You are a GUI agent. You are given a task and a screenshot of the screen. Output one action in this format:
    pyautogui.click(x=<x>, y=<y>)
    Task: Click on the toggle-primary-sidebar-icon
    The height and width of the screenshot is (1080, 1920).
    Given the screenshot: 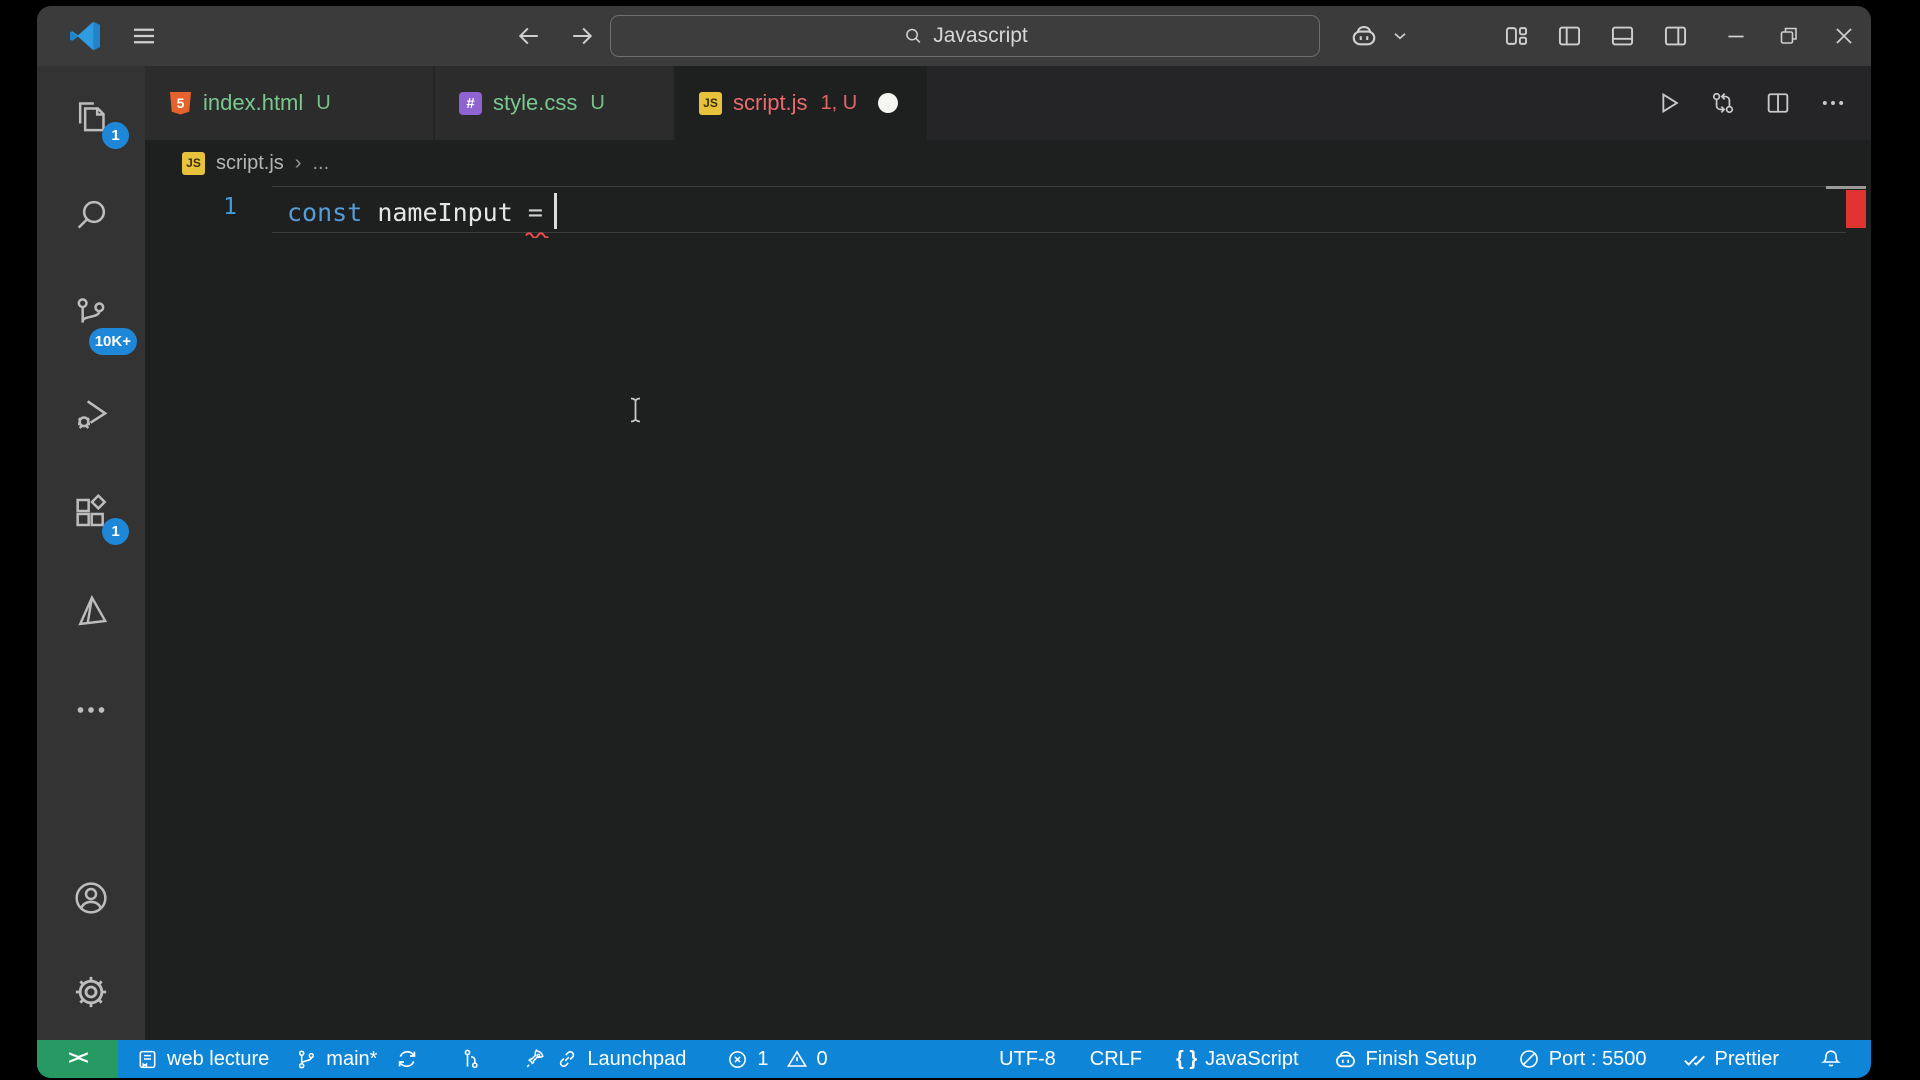 What is the action you would take?
    pyautogui.click(x=1569, y=36)
    